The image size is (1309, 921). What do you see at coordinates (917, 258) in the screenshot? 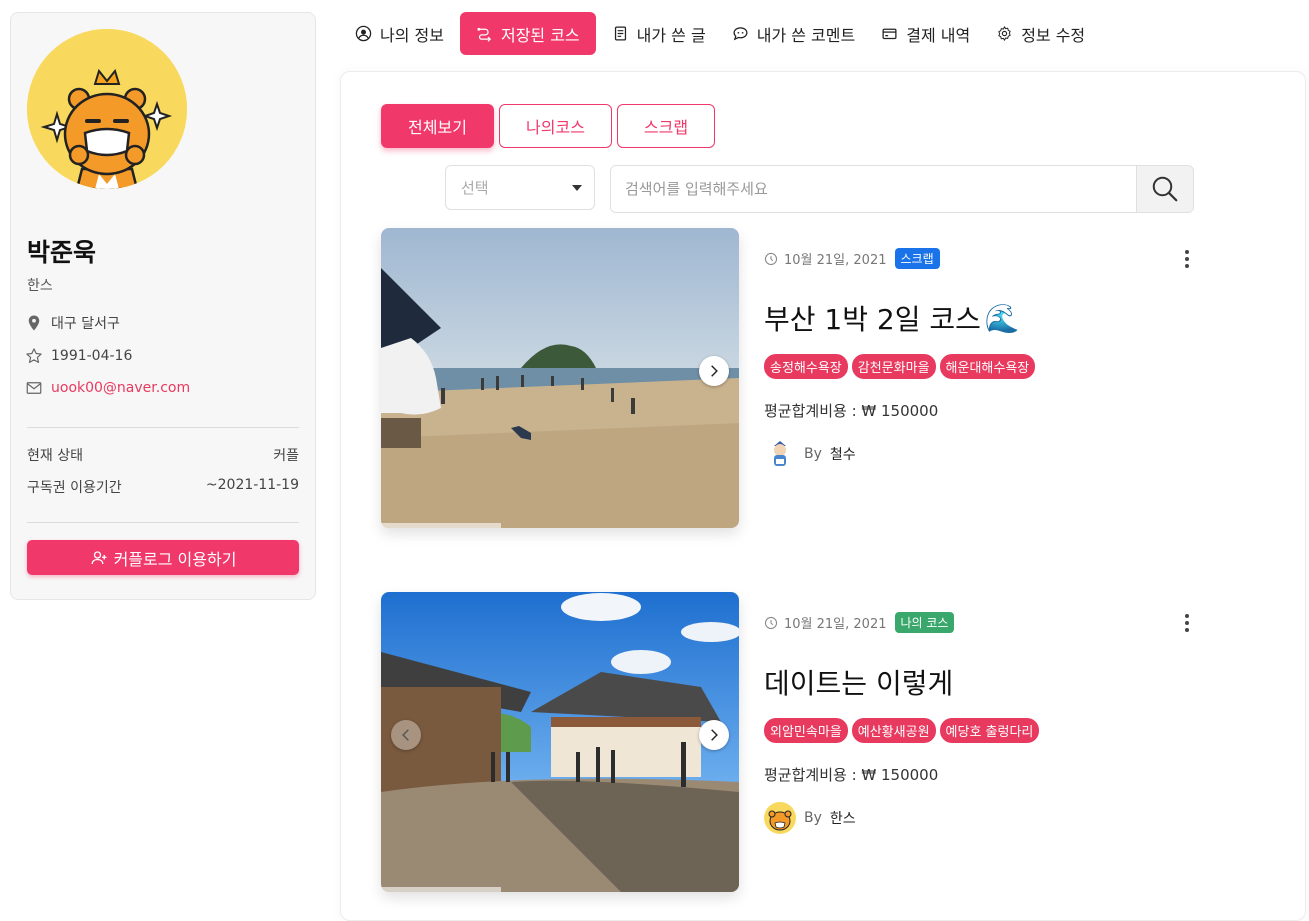
I see `scrap-badge: 스크랩` at bounding box center [917, 258].